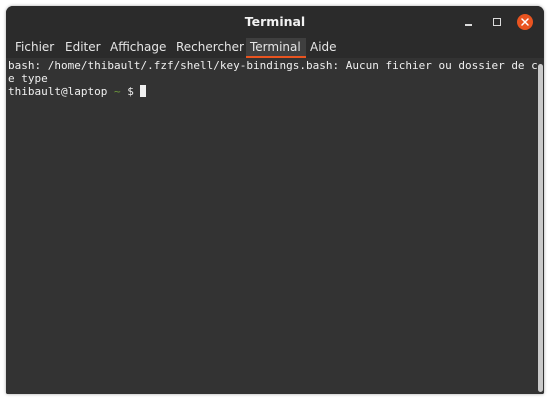 This screenshot has height=400, width=550. Describe the element at coordinates (28, 78) in the screenshot. I see `output-line-2: e type` at that location.